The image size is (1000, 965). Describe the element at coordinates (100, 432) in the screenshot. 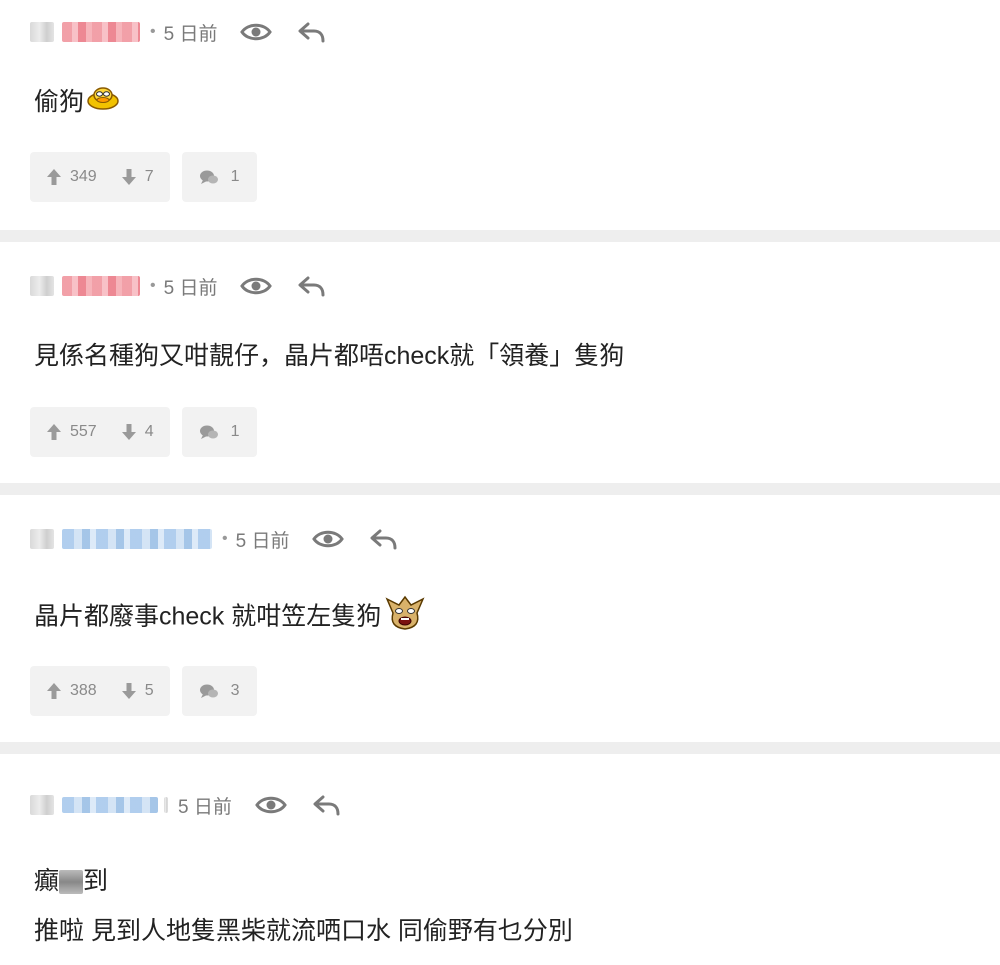

I see `vote-box: 557 4` at that location.